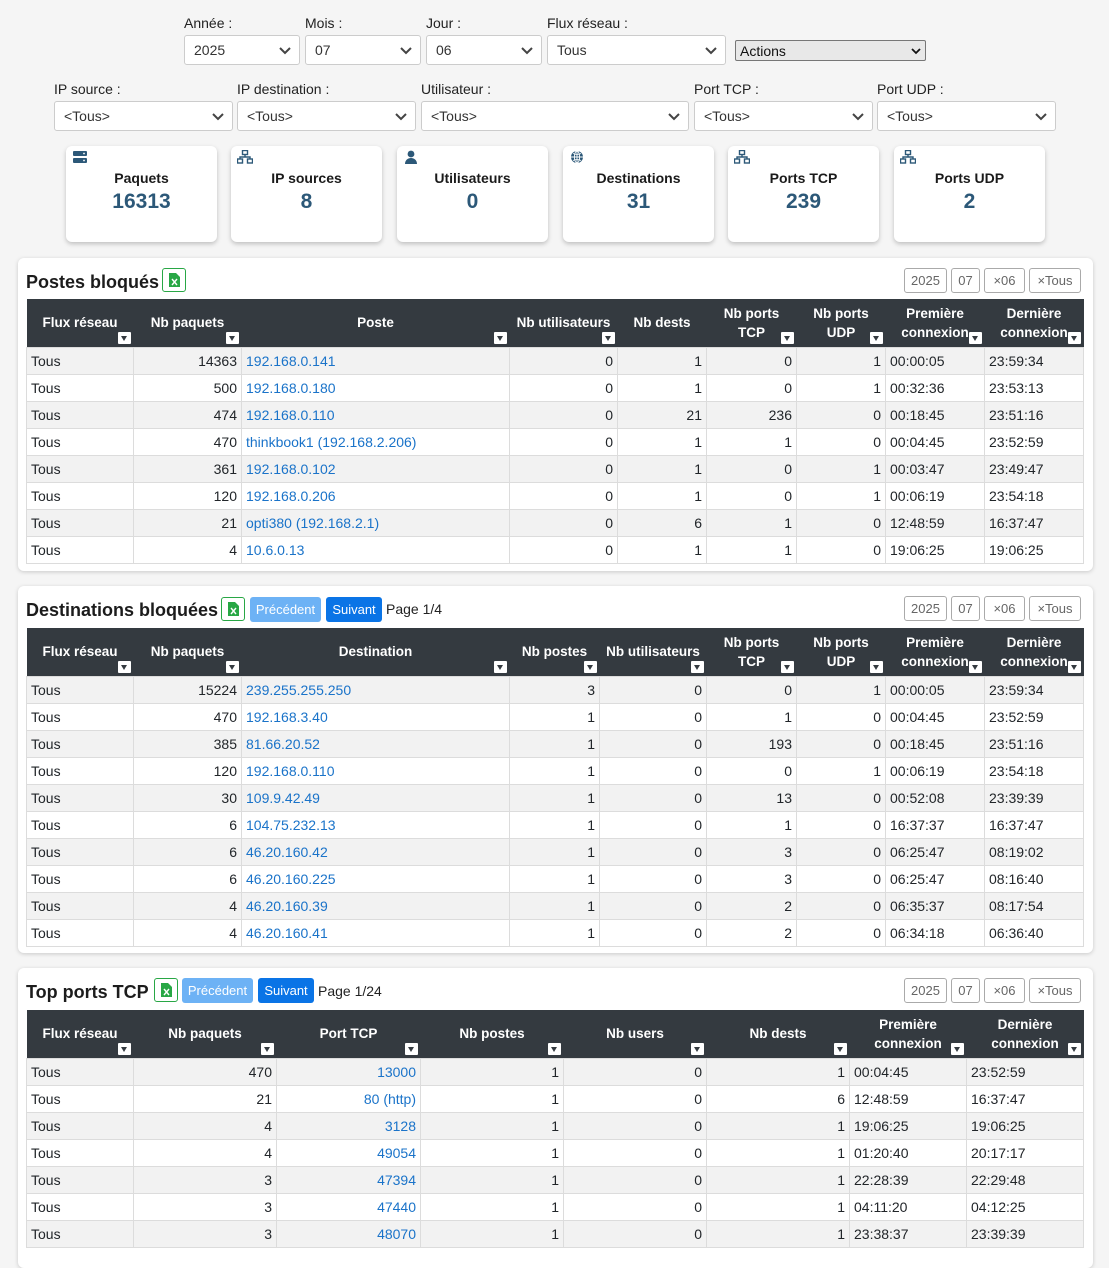  I want to click on table-link: 109.9.42.49, so click(283, 798).